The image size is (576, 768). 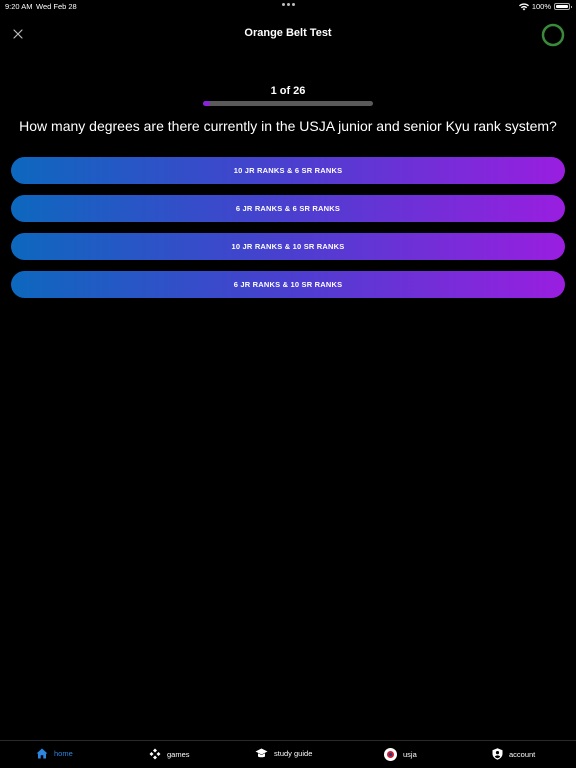 What do you see at coordinates (56, 6) in the screenshot?
I see `status-date: Wed Feb 28` at bounding box center [56, 6].